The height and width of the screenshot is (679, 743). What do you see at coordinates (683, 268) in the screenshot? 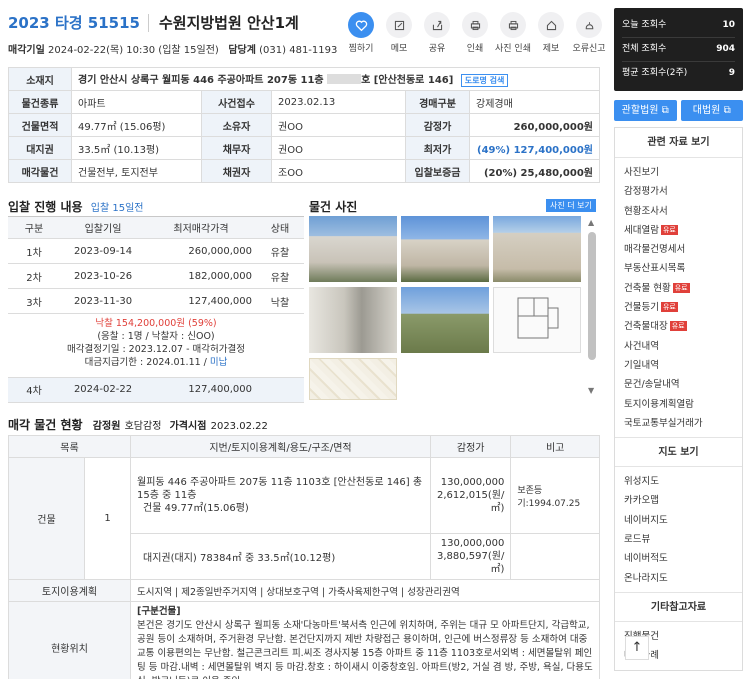
I see `related-doc-link: 부동산표시목록` at bounding box center [683, 268].